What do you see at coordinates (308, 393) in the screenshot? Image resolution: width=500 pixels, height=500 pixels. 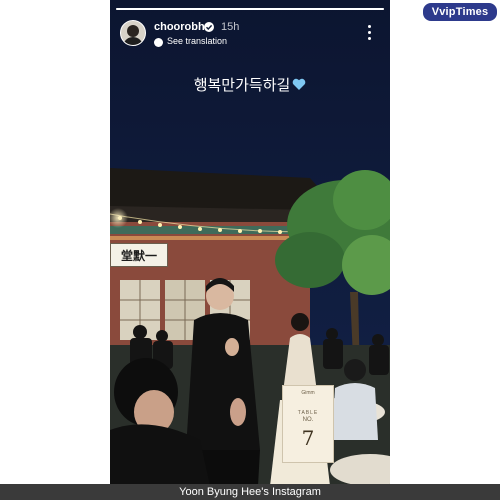 I see `table-card-logo-text: Gimm` at bounding box center [308, 393].